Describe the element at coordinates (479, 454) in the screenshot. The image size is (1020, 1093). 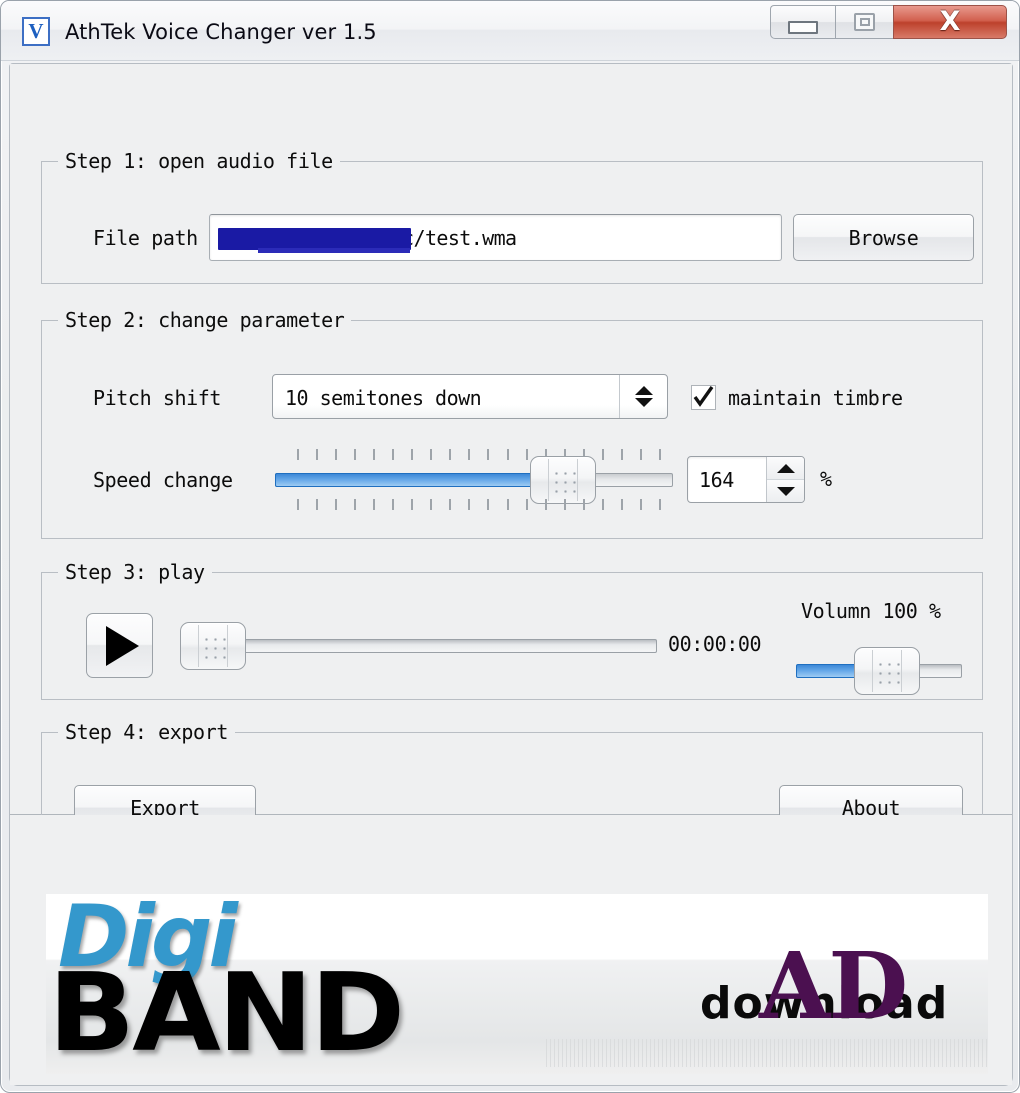
I see `speed-ticks-top` at that location.